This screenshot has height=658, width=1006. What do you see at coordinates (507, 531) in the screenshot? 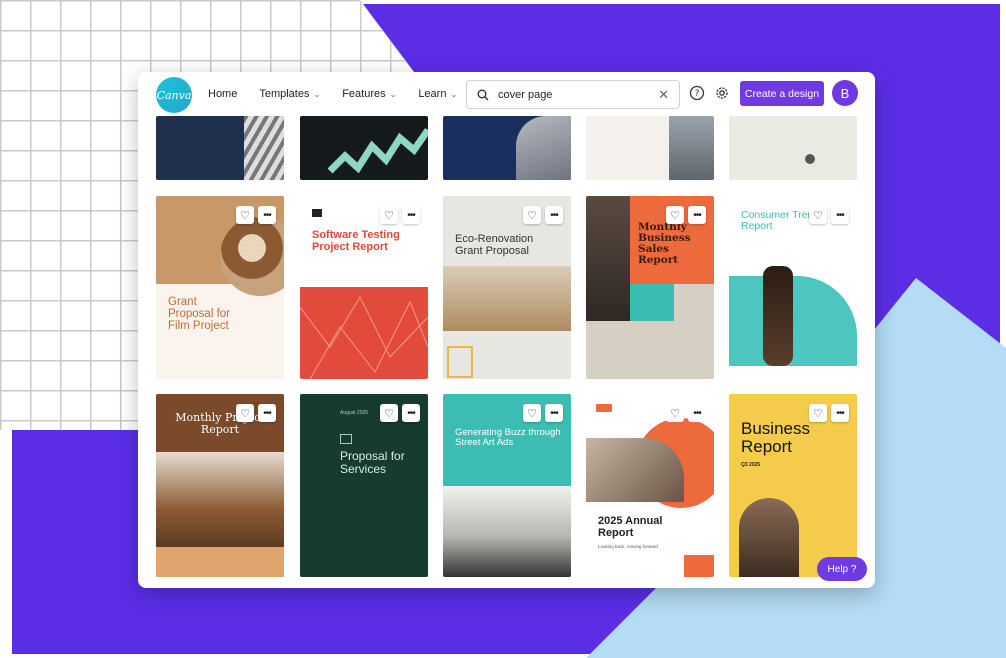
I see `office-photo` at bounding box center [507, 531].